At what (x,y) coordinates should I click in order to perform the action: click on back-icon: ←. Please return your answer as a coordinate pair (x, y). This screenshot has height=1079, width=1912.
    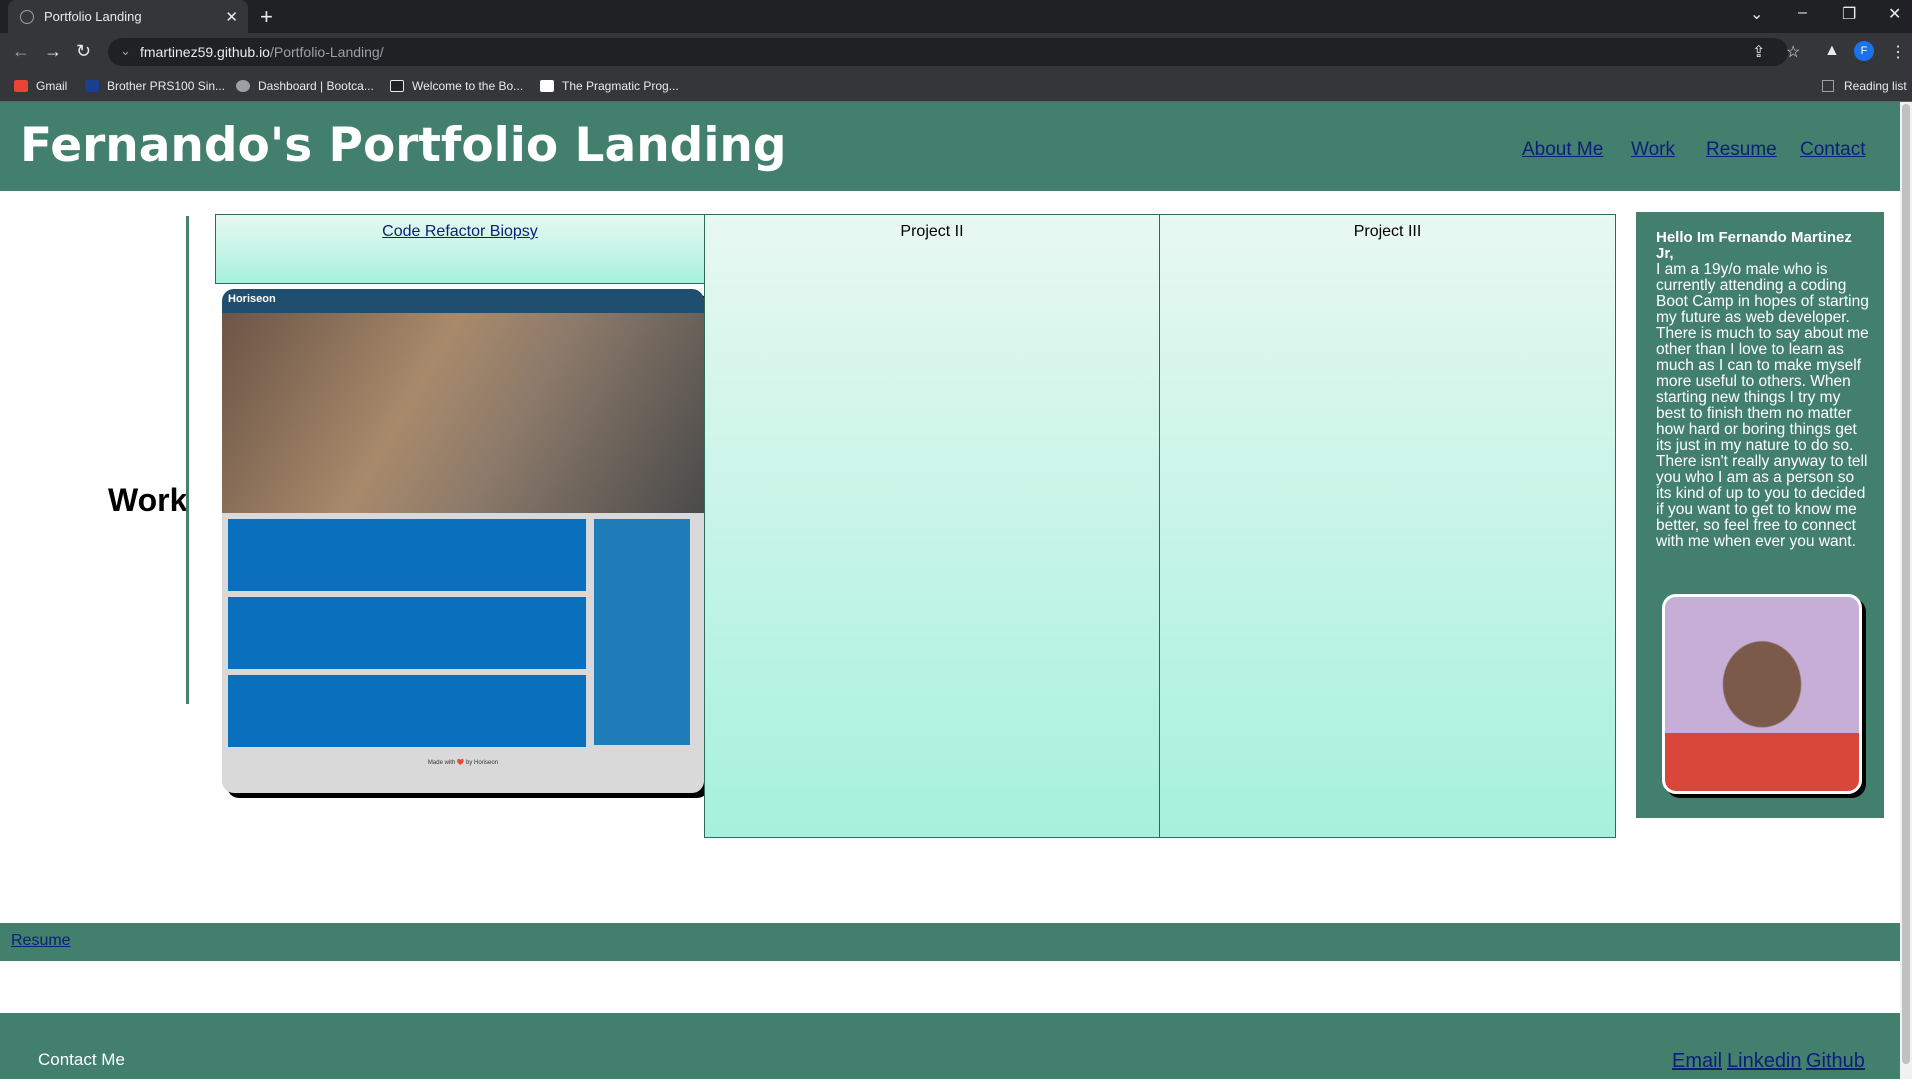
    Looking at the image, I should click on (21, 51).